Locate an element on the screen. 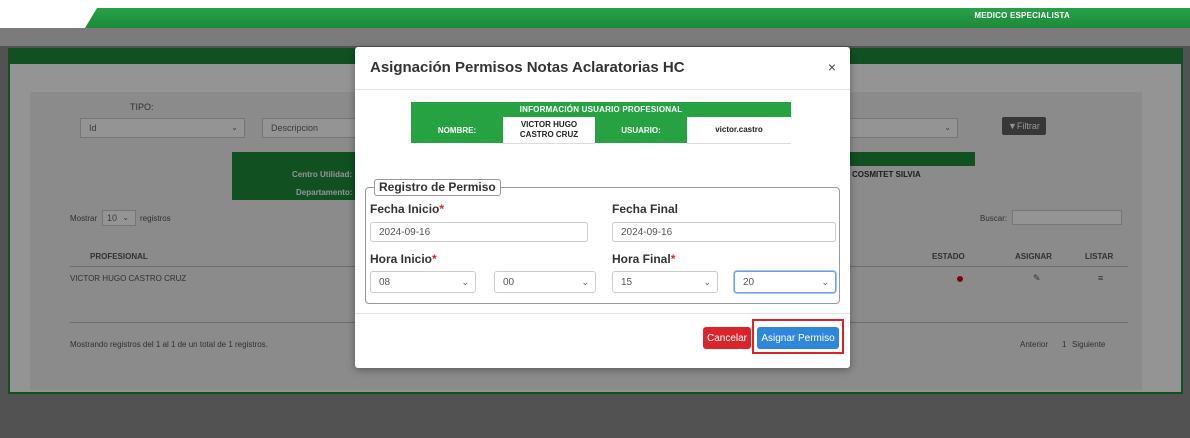 This screenshot has width=1190, height=438. fieldset-legend: Registro de Permiso is located at coordinates (437, 187).